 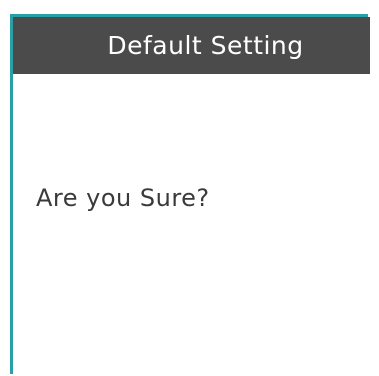 What do you see at coordinates (205, 45) in the screenshot?
I see `dialog-title: Default Setting` at bounding box center [205, 45].